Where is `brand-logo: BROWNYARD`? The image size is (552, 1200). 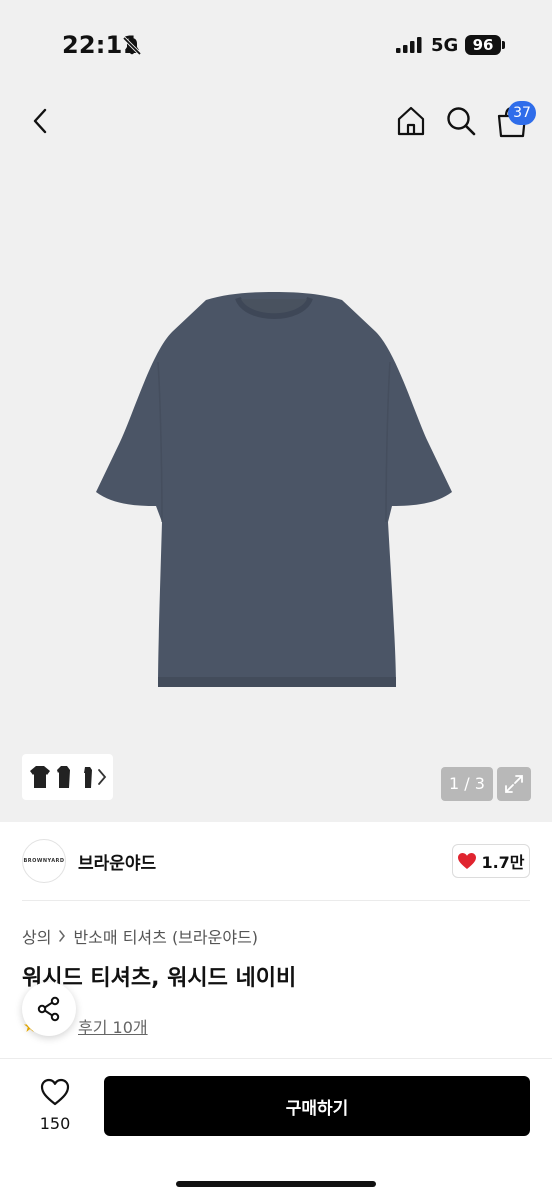 brand-logo: BROWNYARD is located at coordinates (44, 861).